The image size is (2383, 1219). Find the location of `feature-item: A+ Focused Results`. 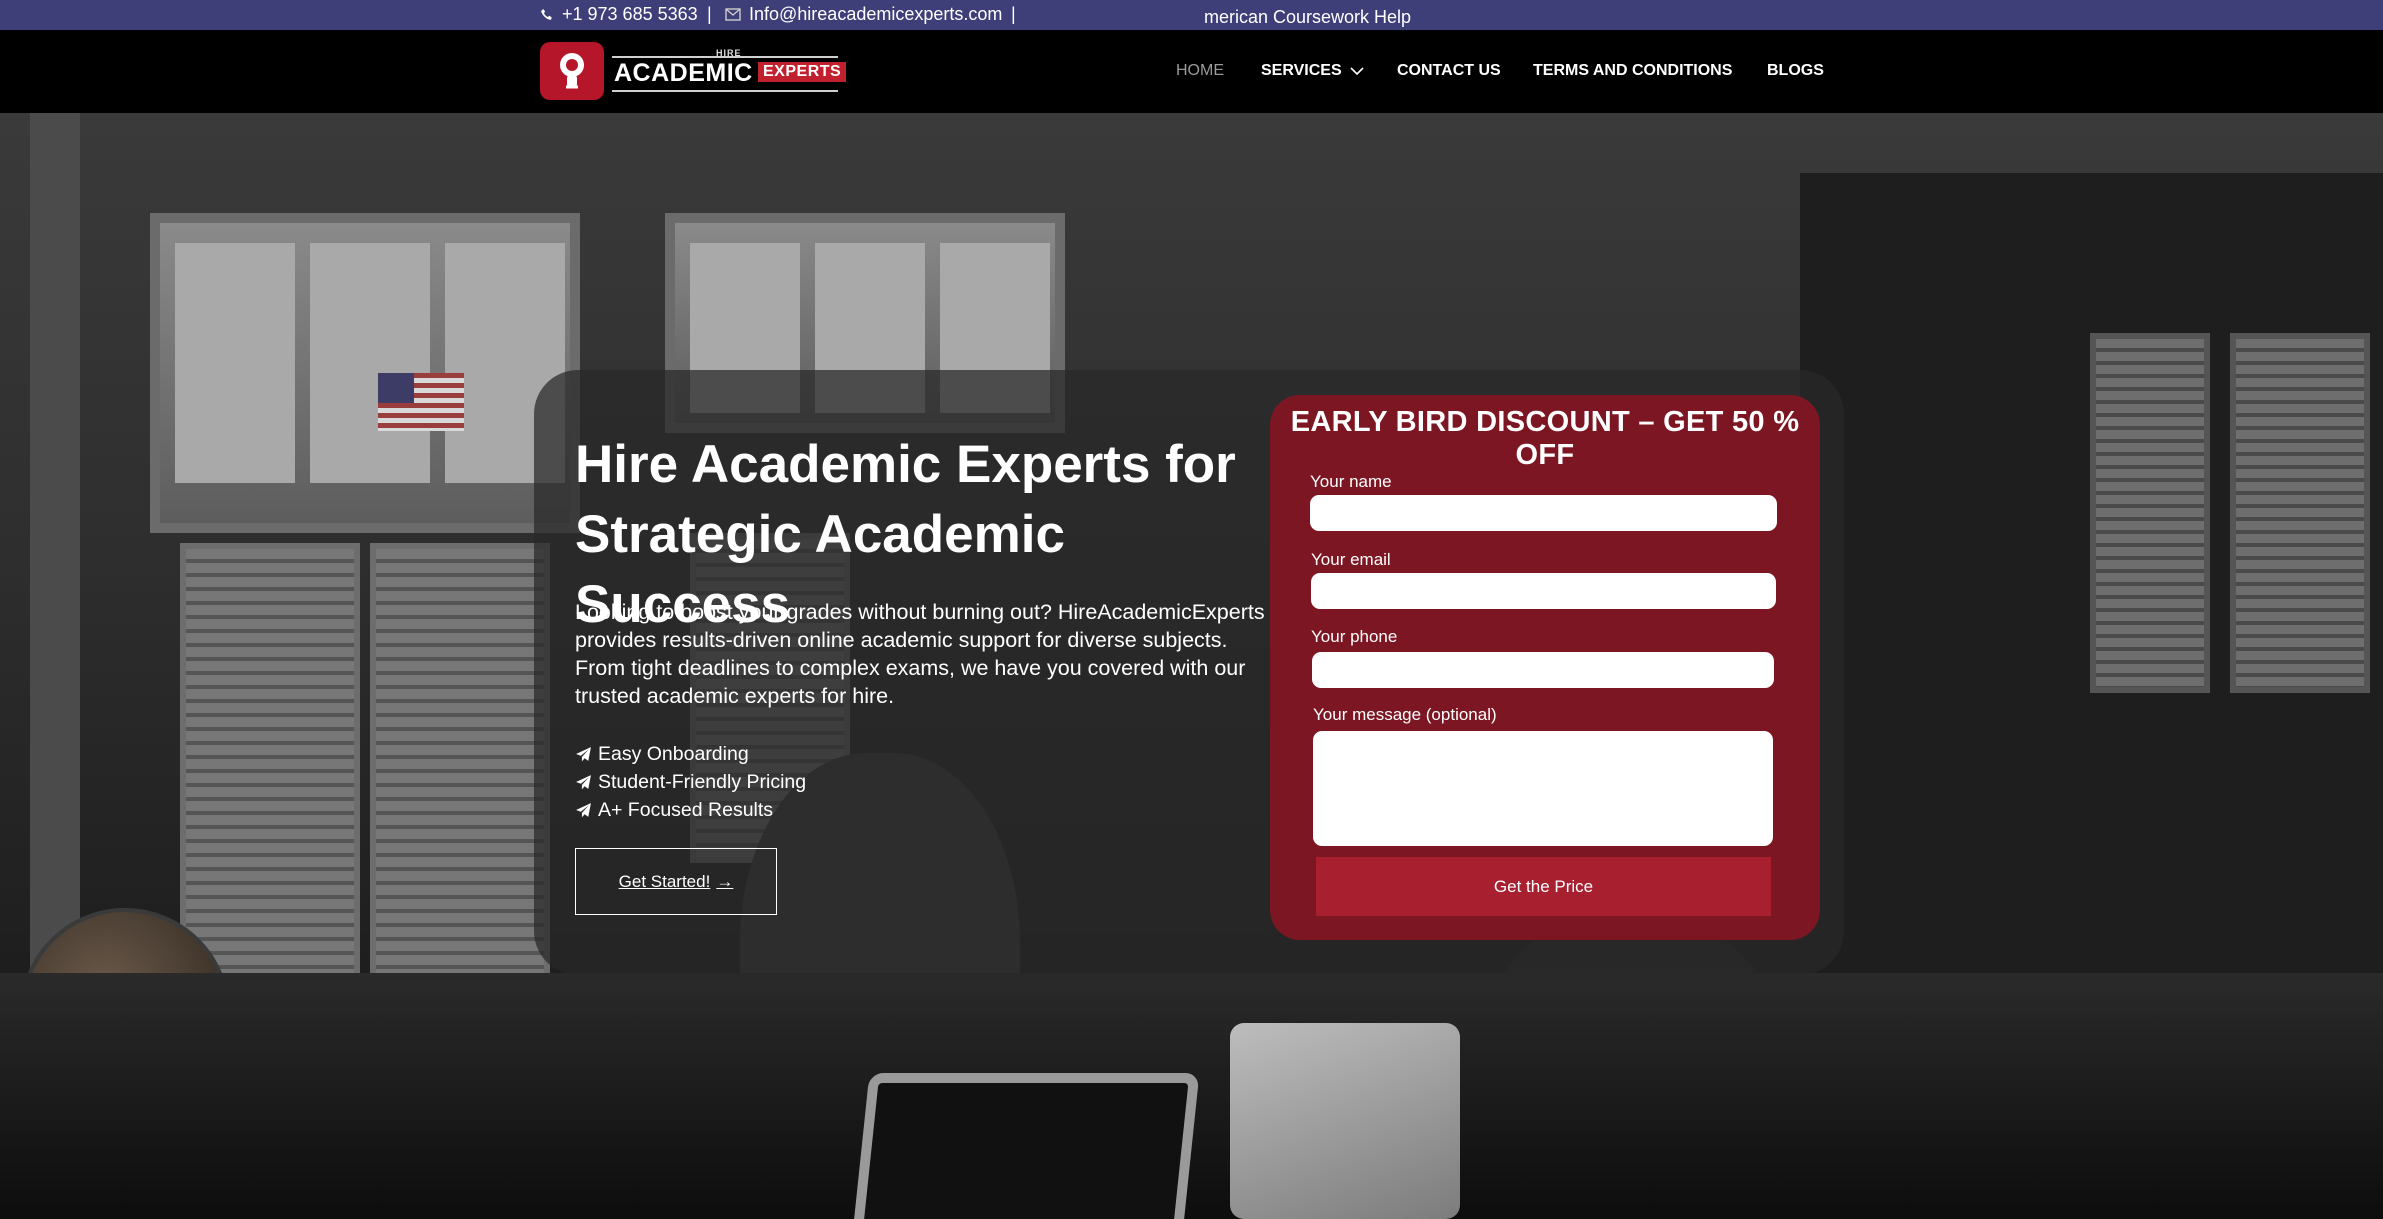

feature-item: A+ Focused Results is located at coordinates (690, 810).